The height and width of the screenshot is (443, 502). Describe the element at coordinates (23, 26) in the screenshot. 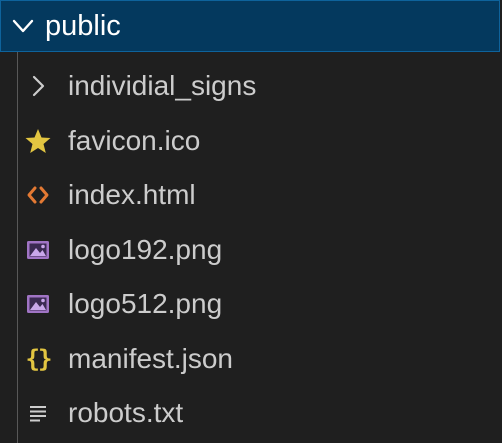

I see `chevron-down-icon` at that location.